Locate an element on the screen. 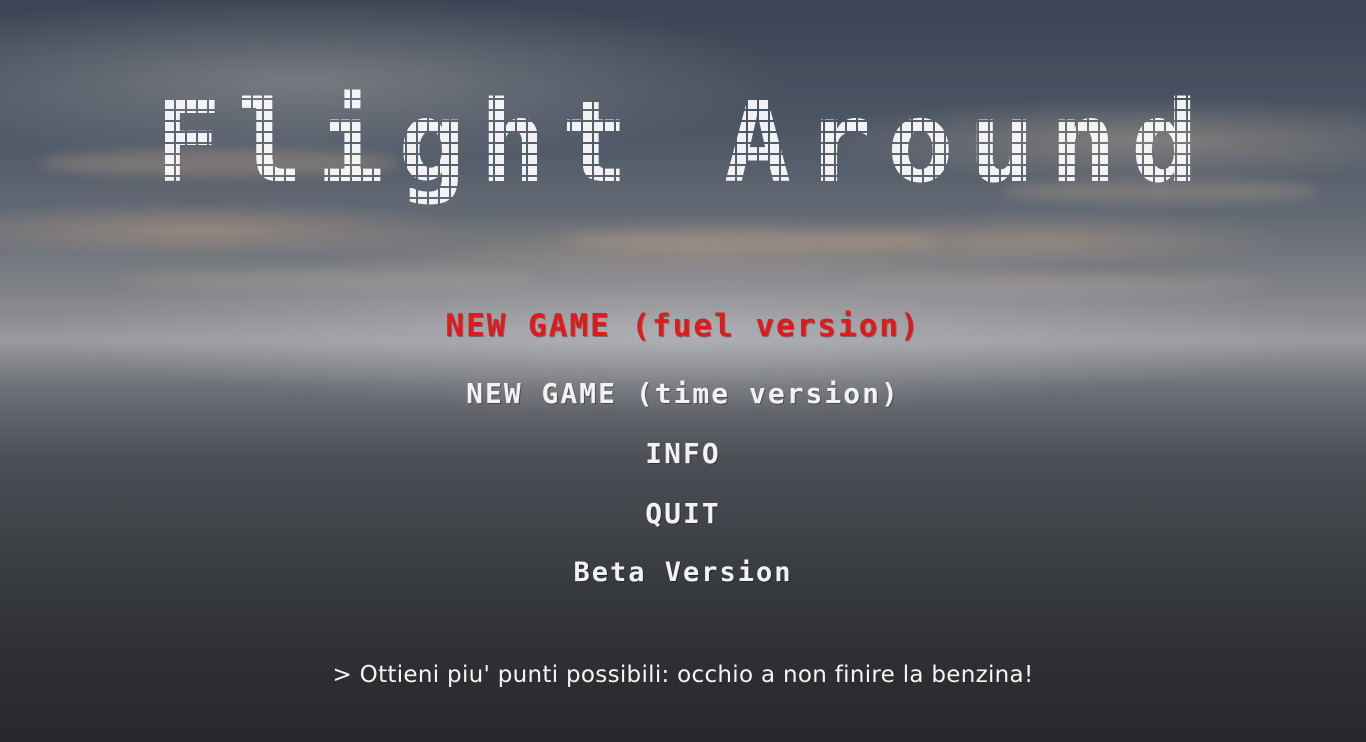  menu-item-label: NEW GAME (time version) is located at coordinates (683, 393).